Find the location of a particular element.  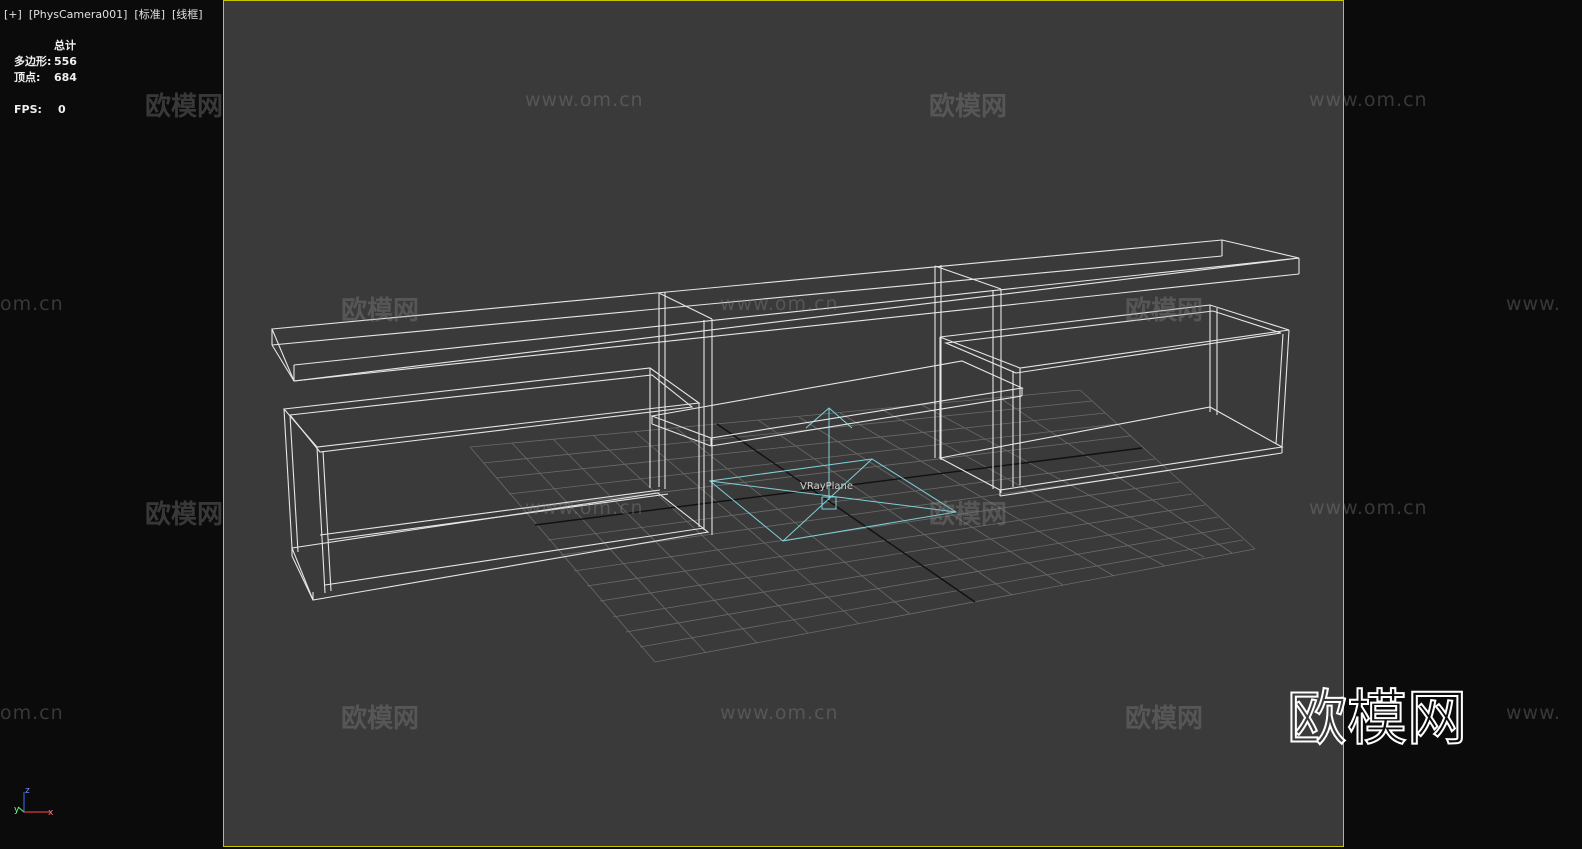

grid-axes is located at coordinates (838, 513).